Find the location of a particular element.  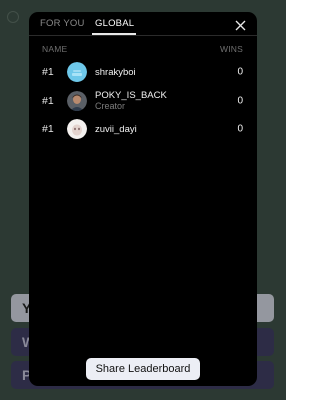

leaderboard-row: #1 POKY_IS_BACK Creator 0 is located at coordinates (143, 101).